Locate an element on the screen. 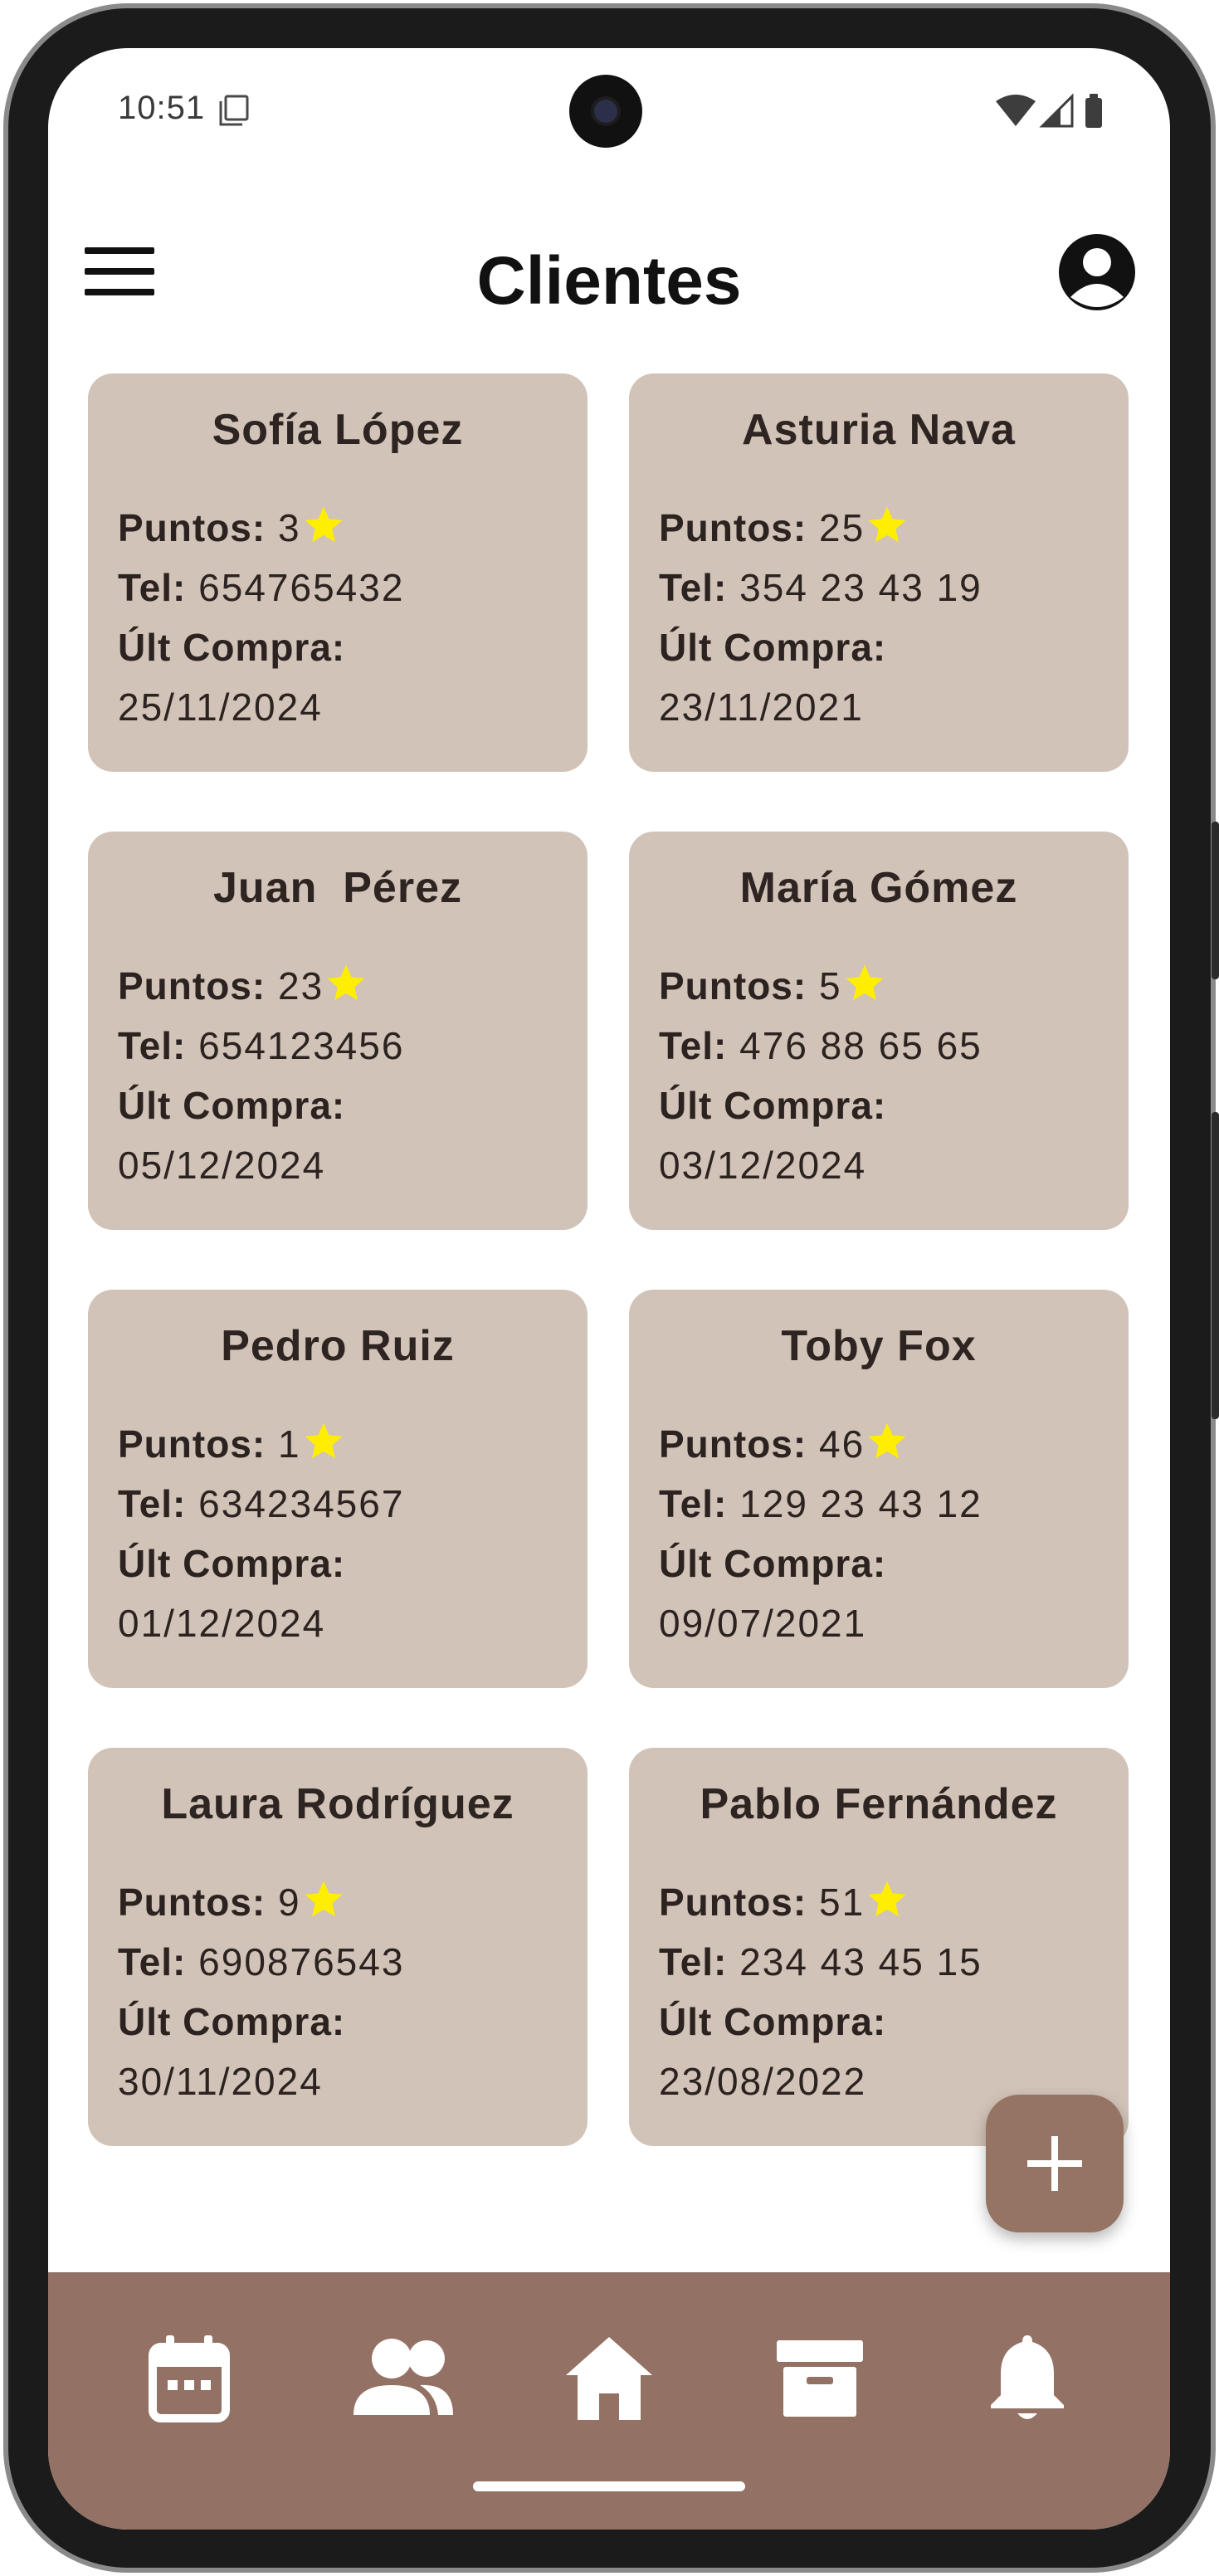  bottom-navigation is located at coordinates (609, 2401).